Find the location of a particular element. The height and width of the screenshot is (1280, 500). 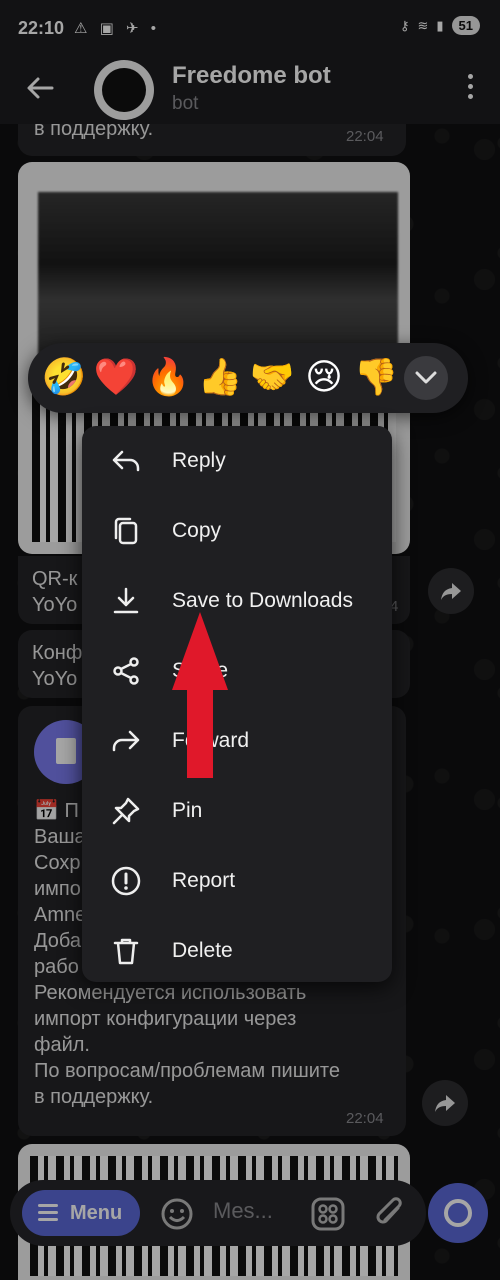

menu-item-report: Report is located at coordinates (237, 881).